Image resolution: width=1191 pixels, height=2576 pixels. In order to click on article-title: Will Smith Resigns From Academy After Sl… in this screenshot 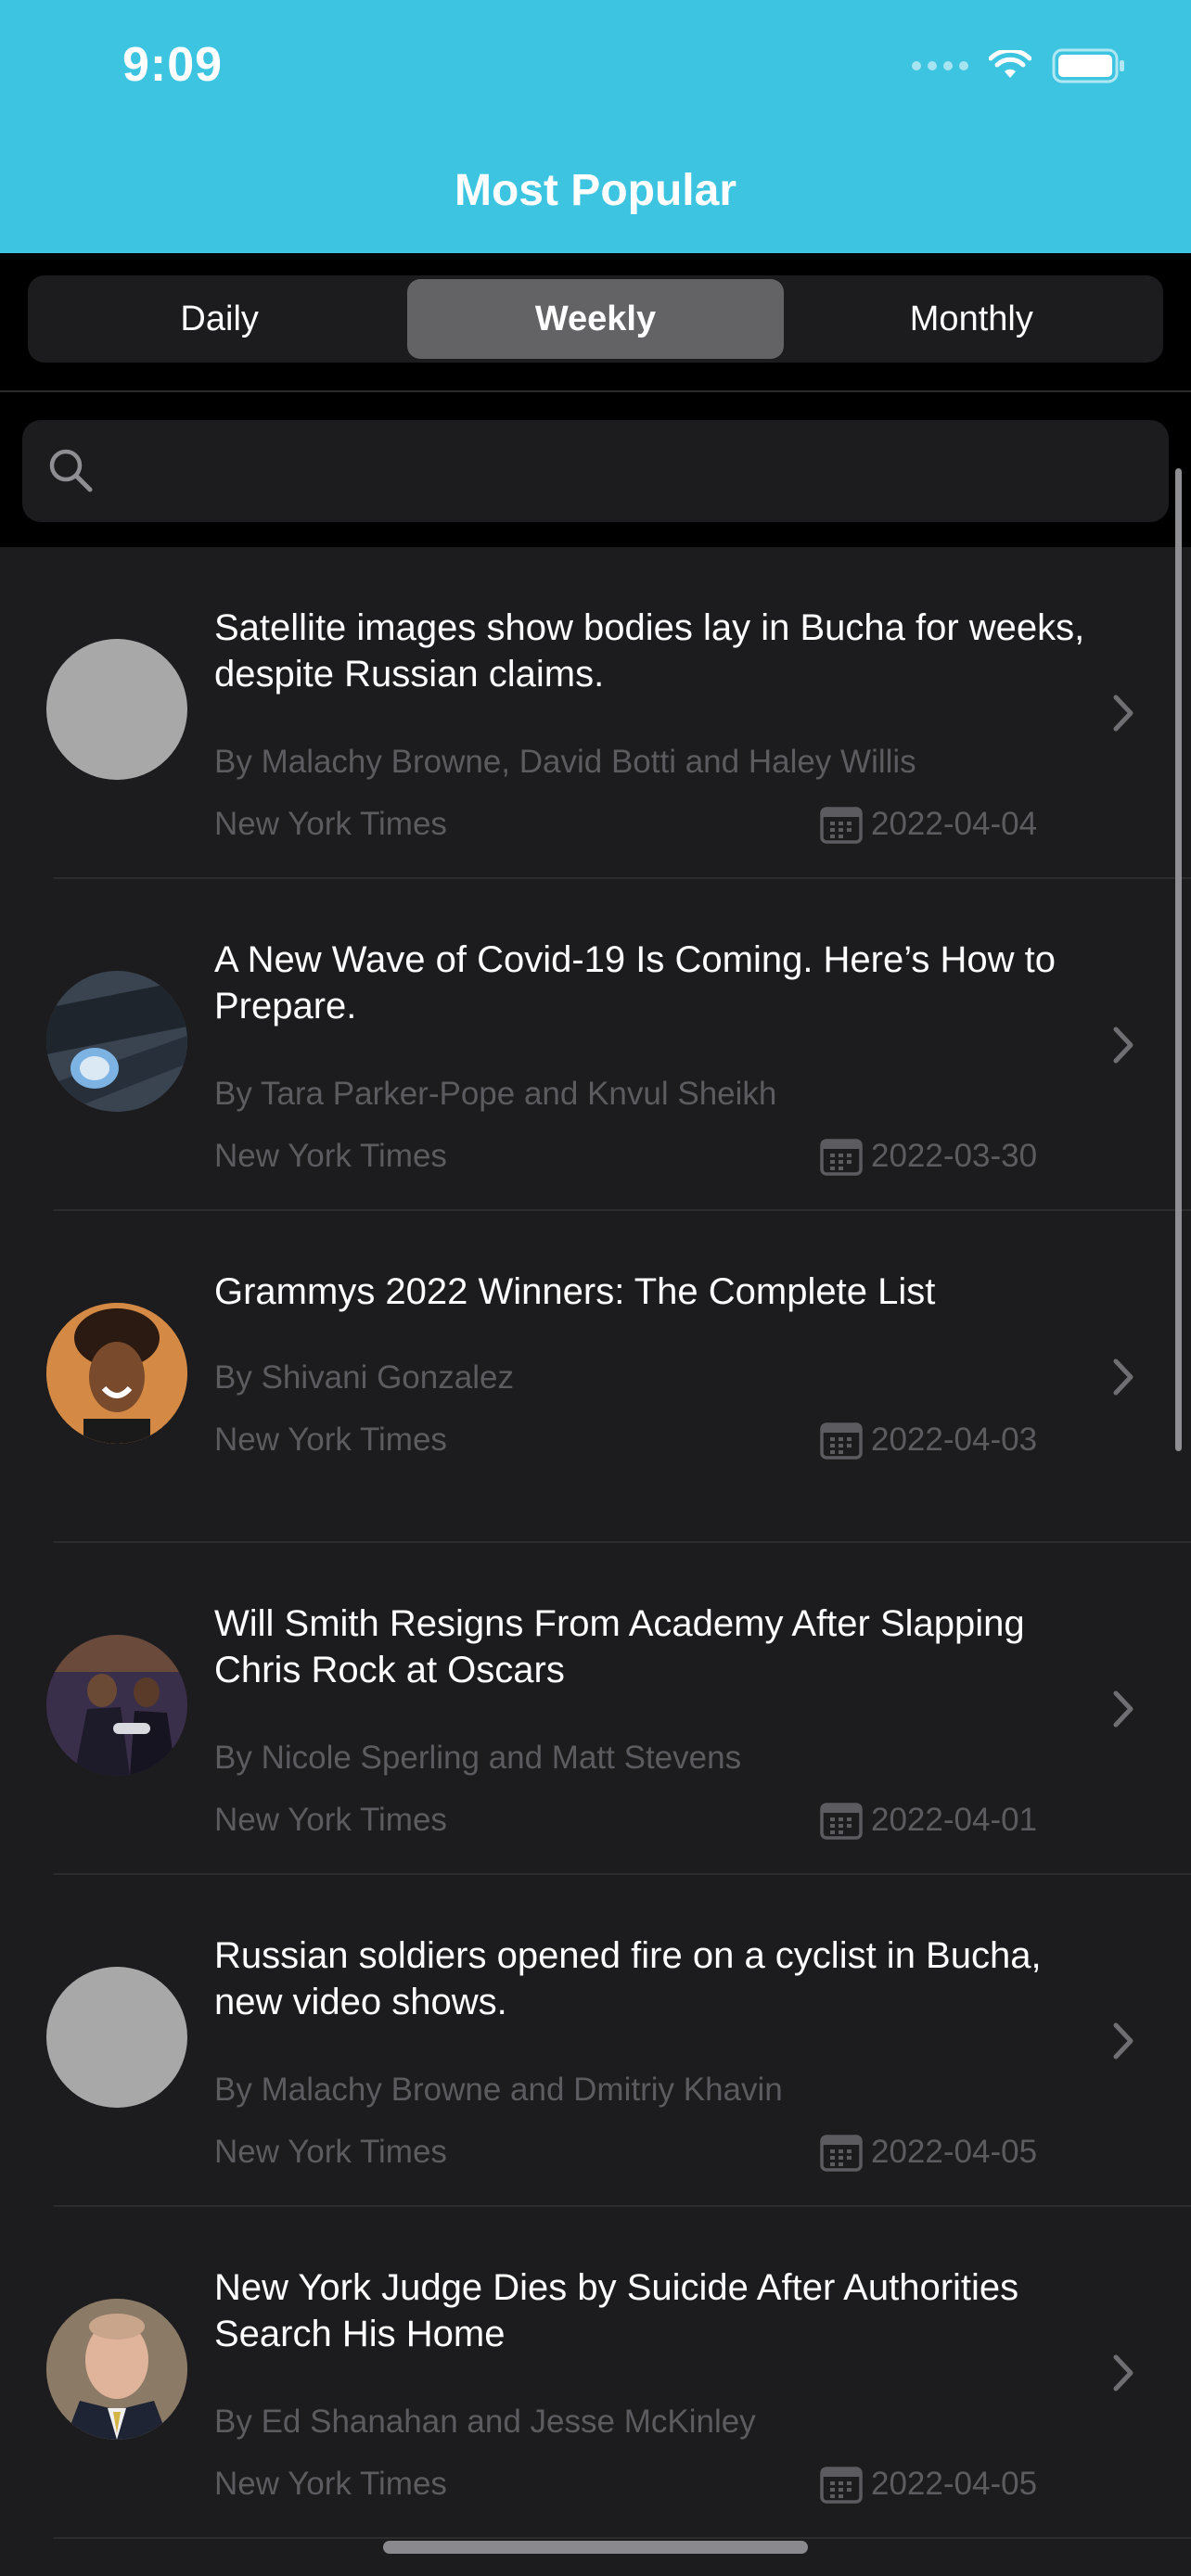, I will do `click(619, 1646)`.